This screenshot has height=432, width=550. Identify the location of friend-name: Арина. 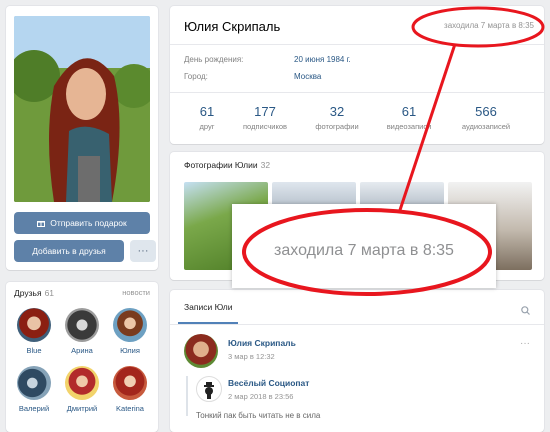
(82, 350).